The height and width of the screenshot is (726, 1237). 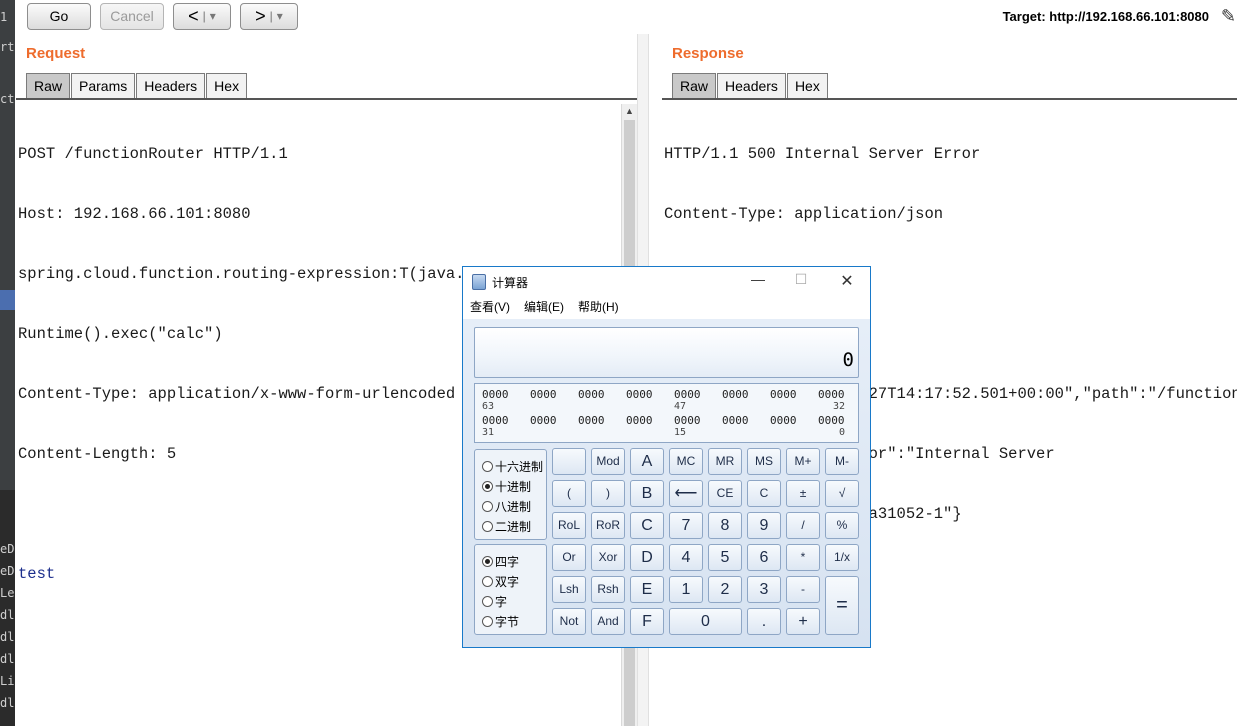 What do you see at coordinates (598, 308) in the screenshot?
I see `menu-help: 帮助(H)` at bounding box center [598, 308].